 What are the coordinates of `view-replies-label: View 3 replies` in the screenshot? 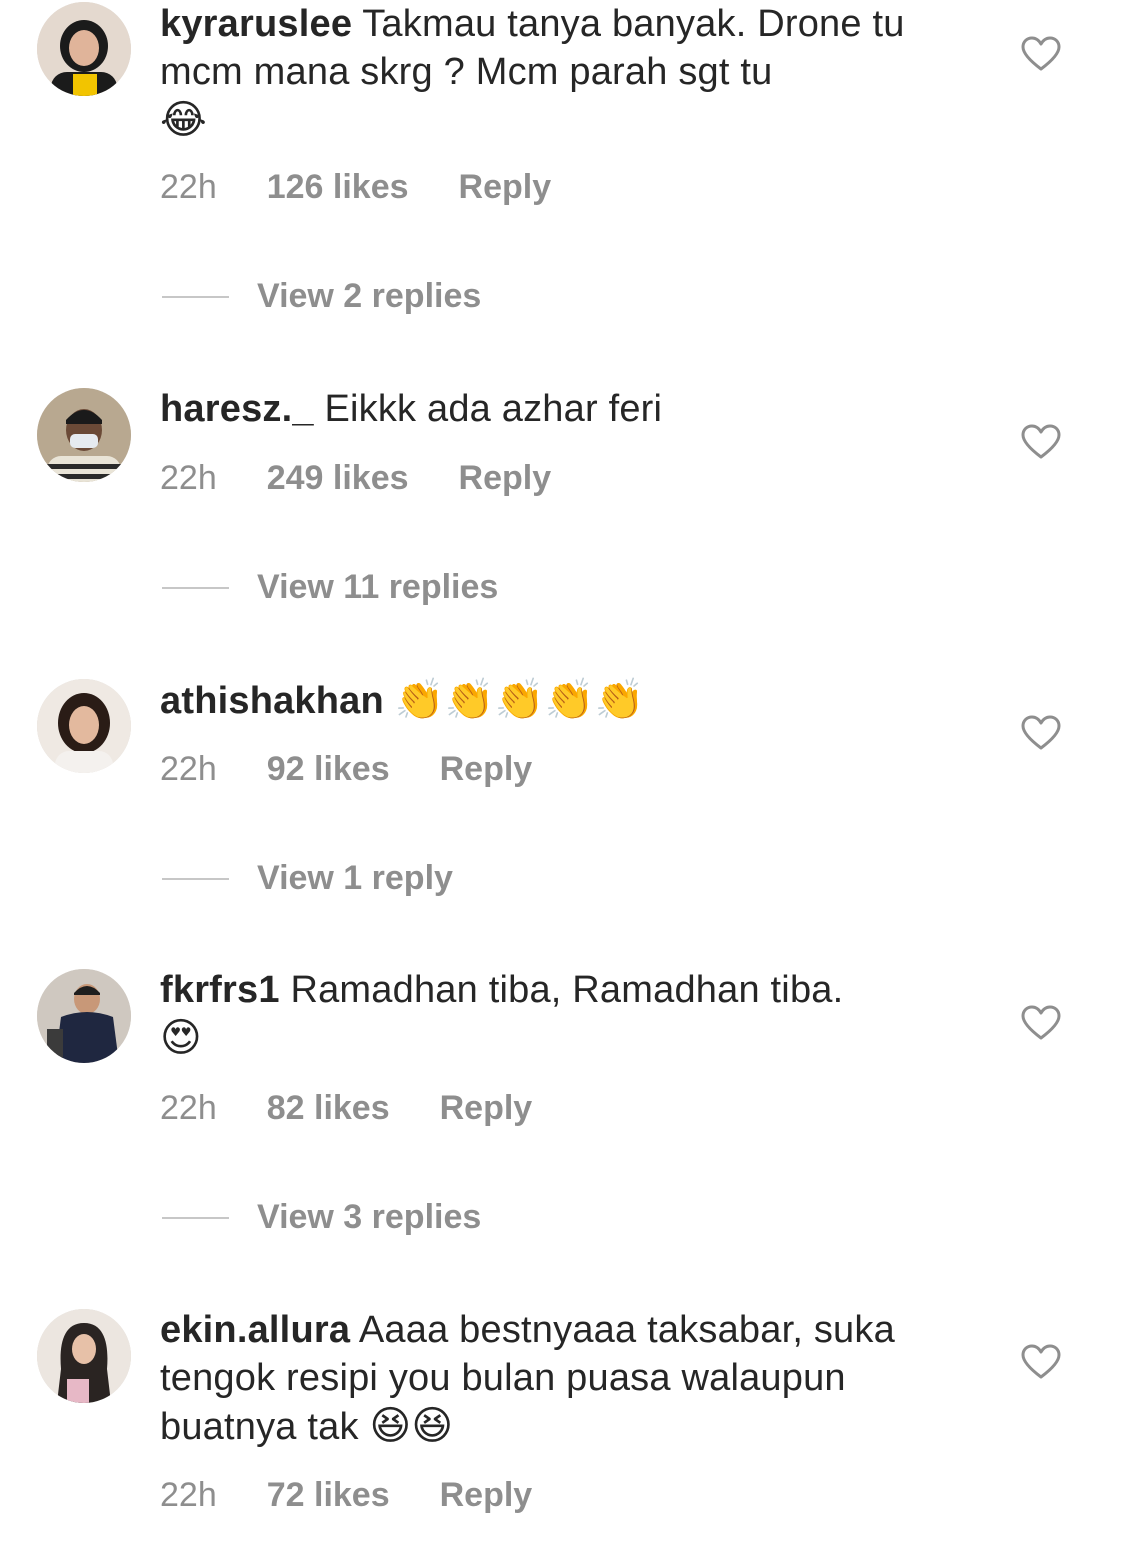 It's located at (369, 1217).